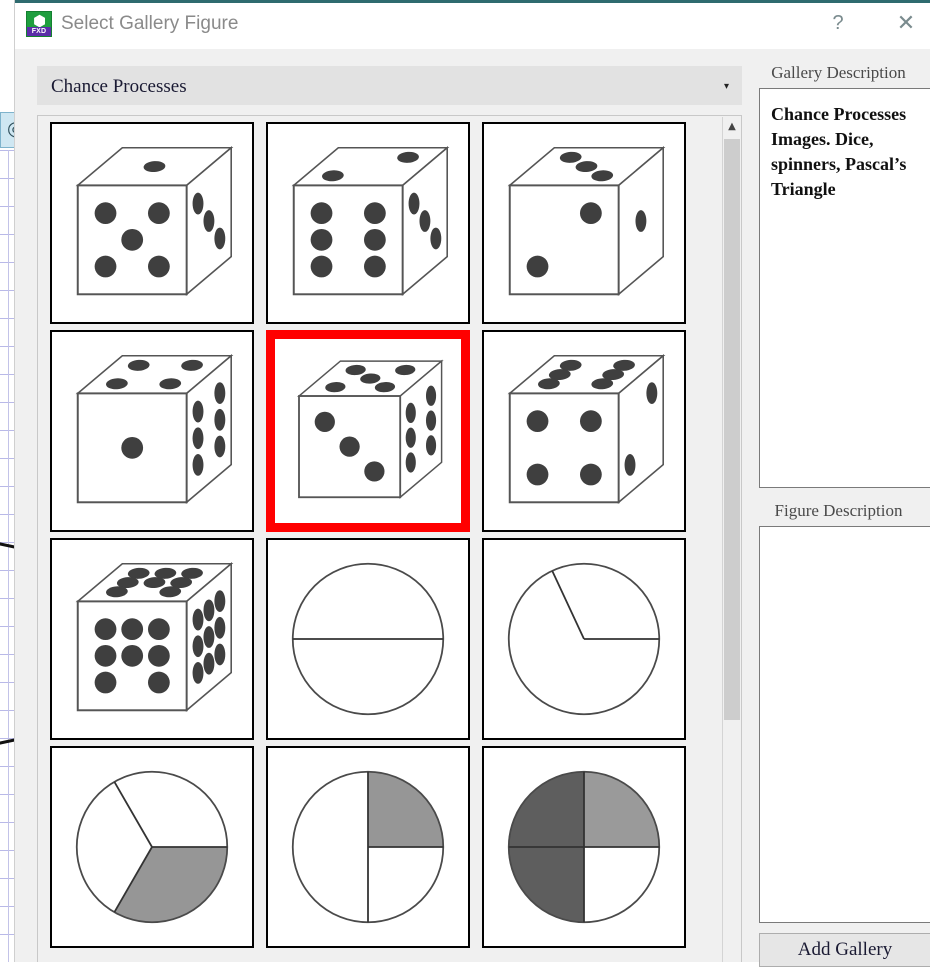 The height and width of the screenshot is (967, 930). What do you see at coordinates (732, 429) in the screenshot?
I see `scrollbar-thumb` at bounding box center [732, 429].